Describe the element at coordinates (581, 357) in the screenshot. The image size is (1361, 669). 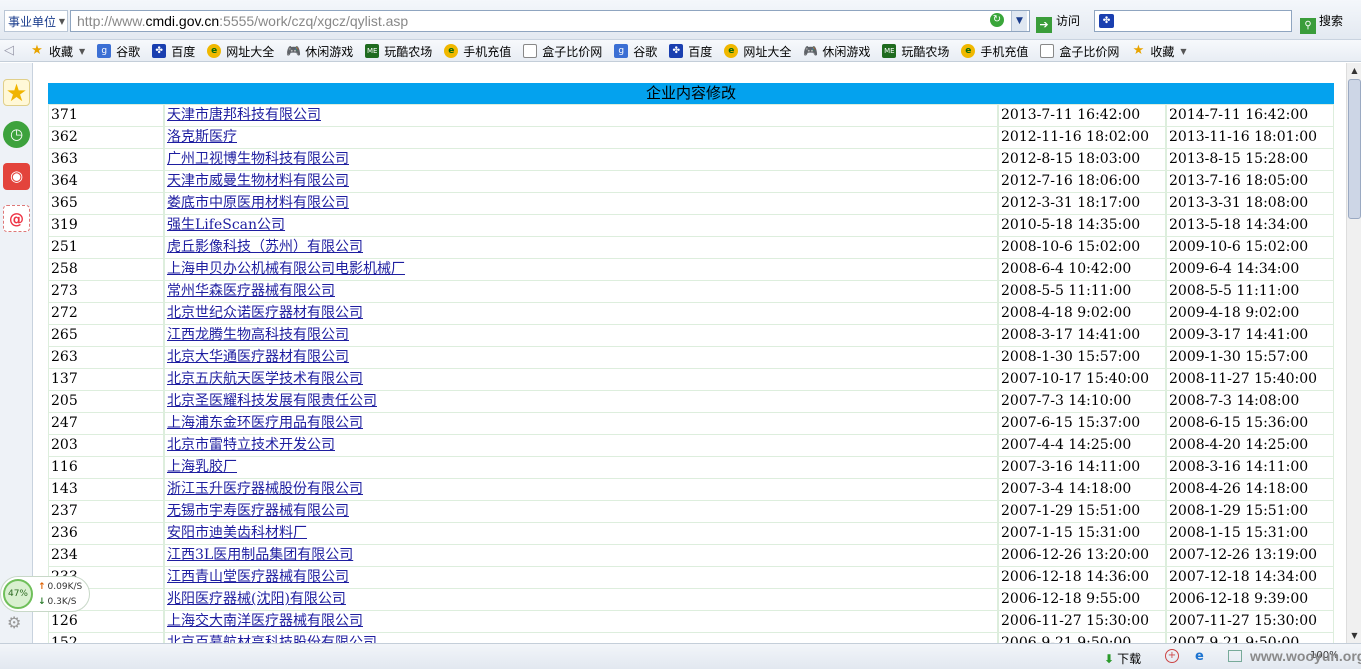
I see `company-name-cell: 北京大华通医疗器材有限公司` at that location.